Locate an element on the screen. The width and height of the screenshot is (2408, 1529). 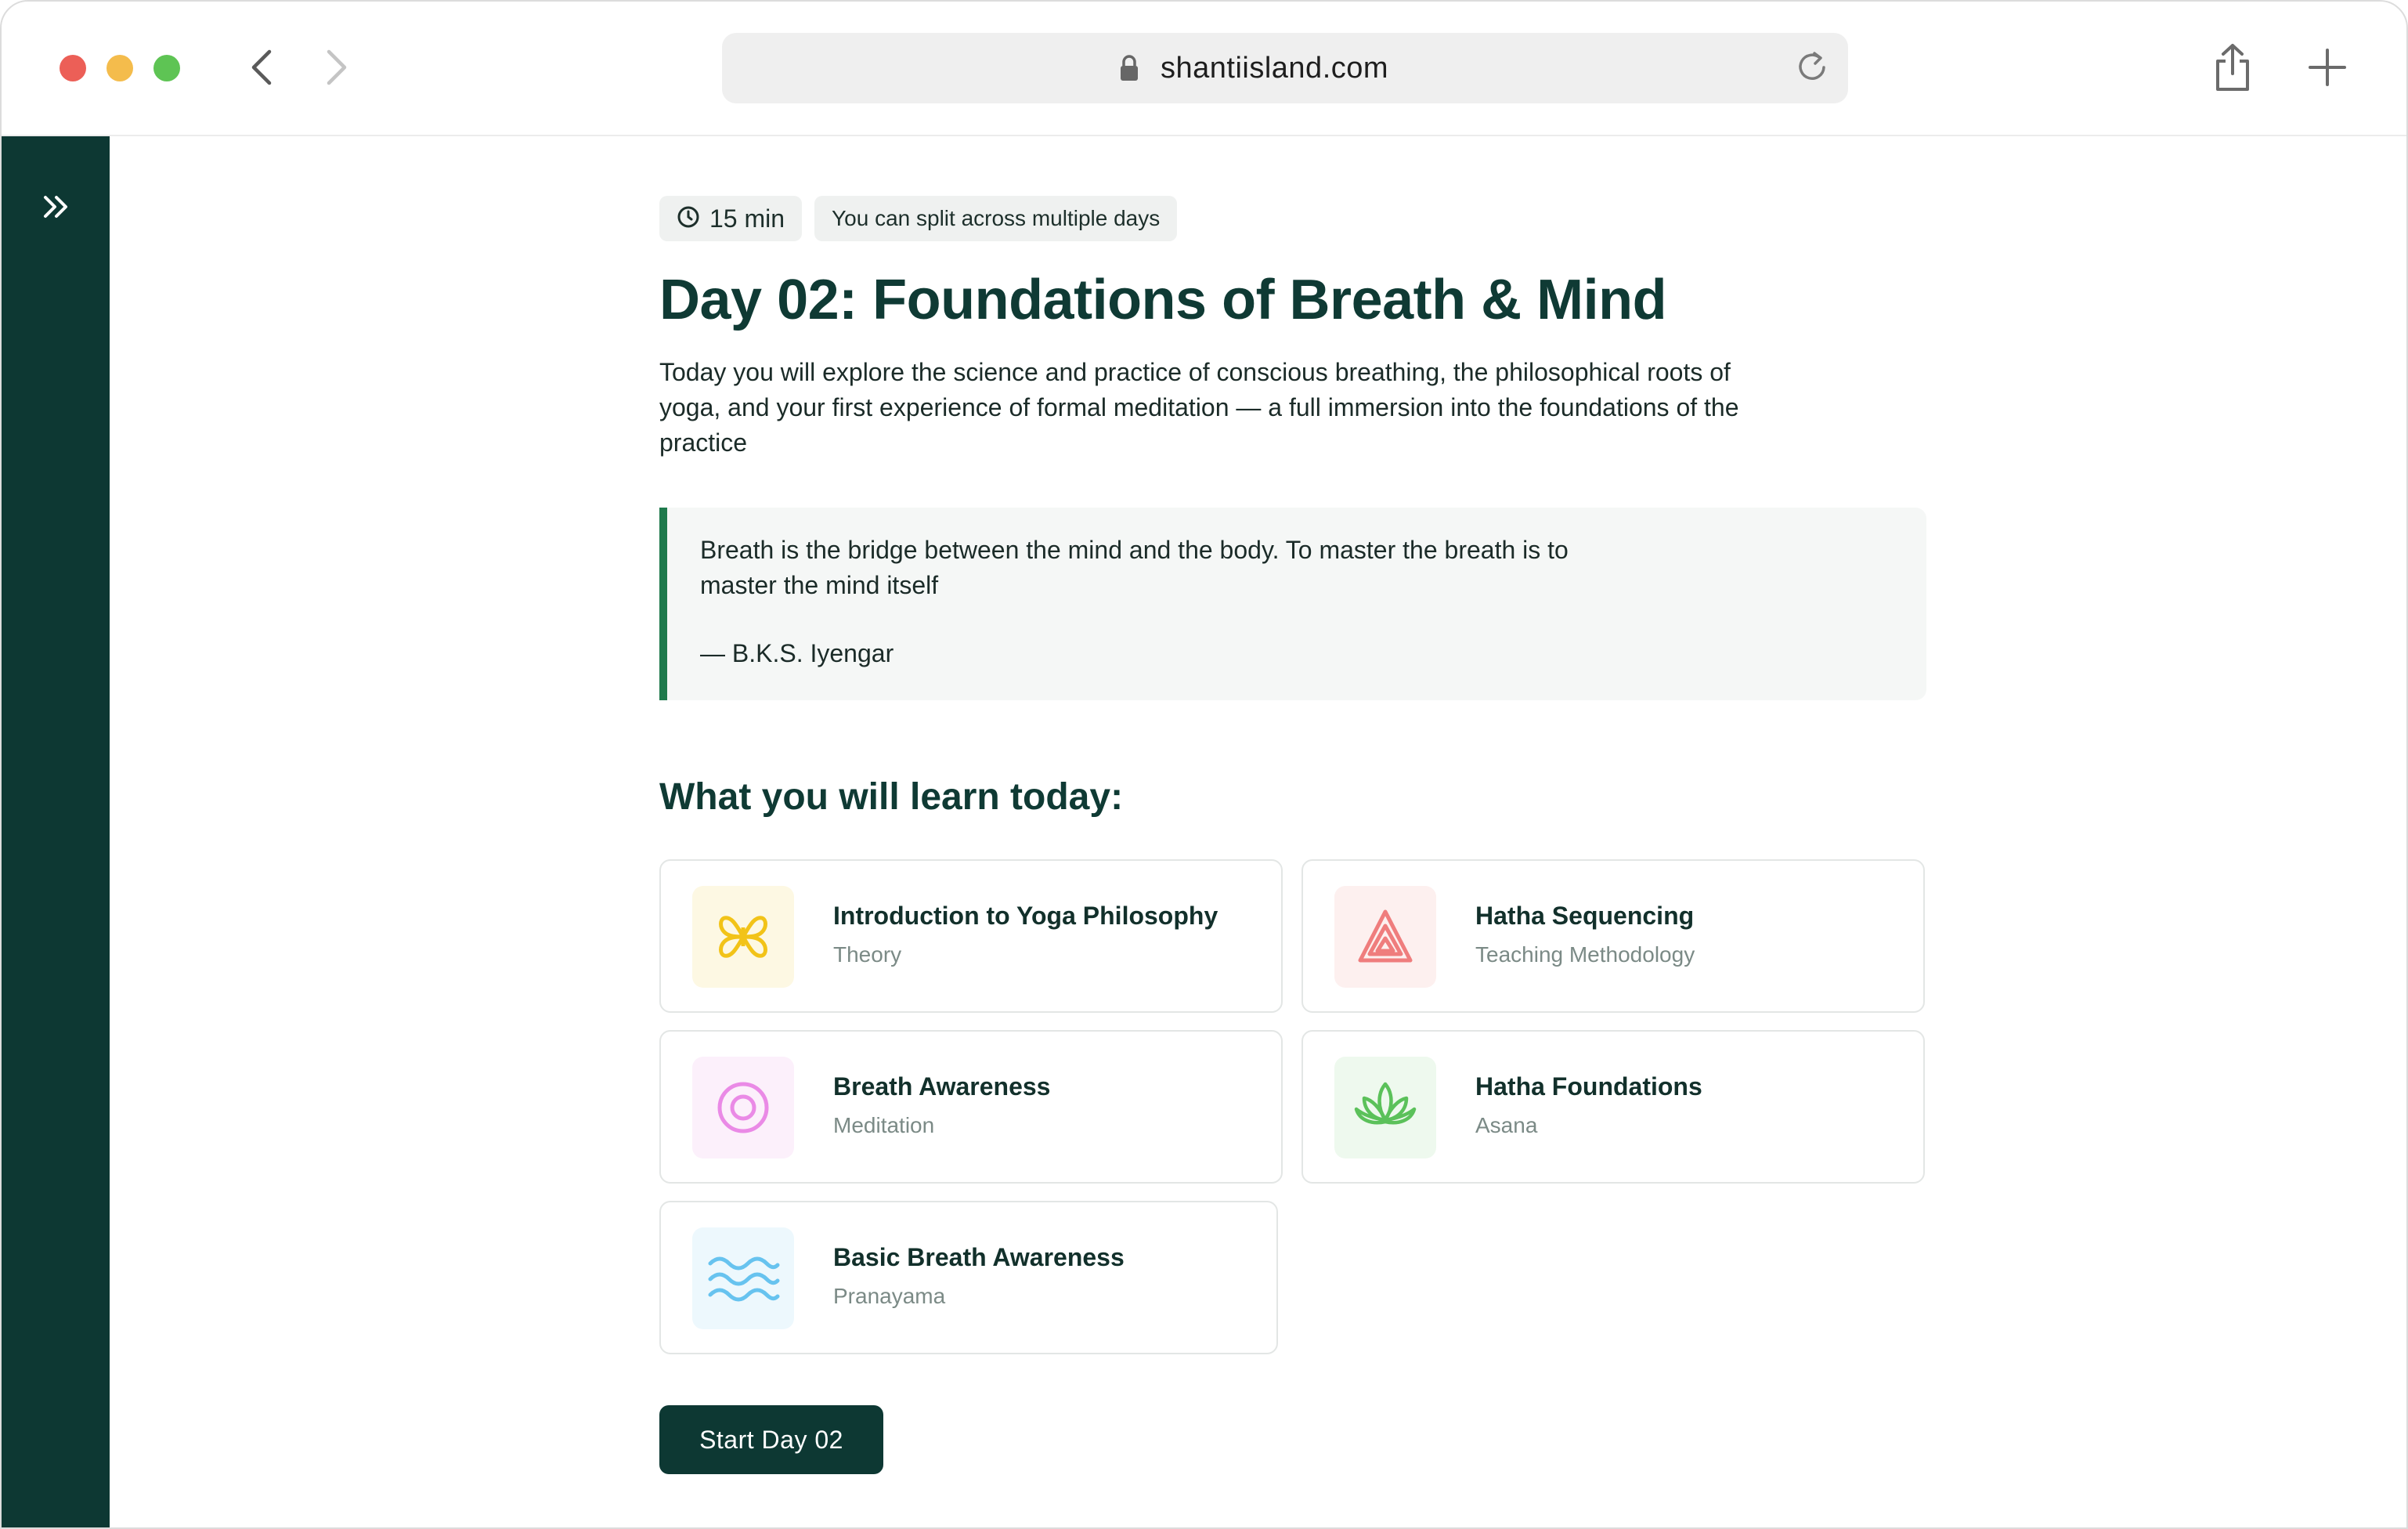
lotus-icon is located at coordinates (1385, 1108).